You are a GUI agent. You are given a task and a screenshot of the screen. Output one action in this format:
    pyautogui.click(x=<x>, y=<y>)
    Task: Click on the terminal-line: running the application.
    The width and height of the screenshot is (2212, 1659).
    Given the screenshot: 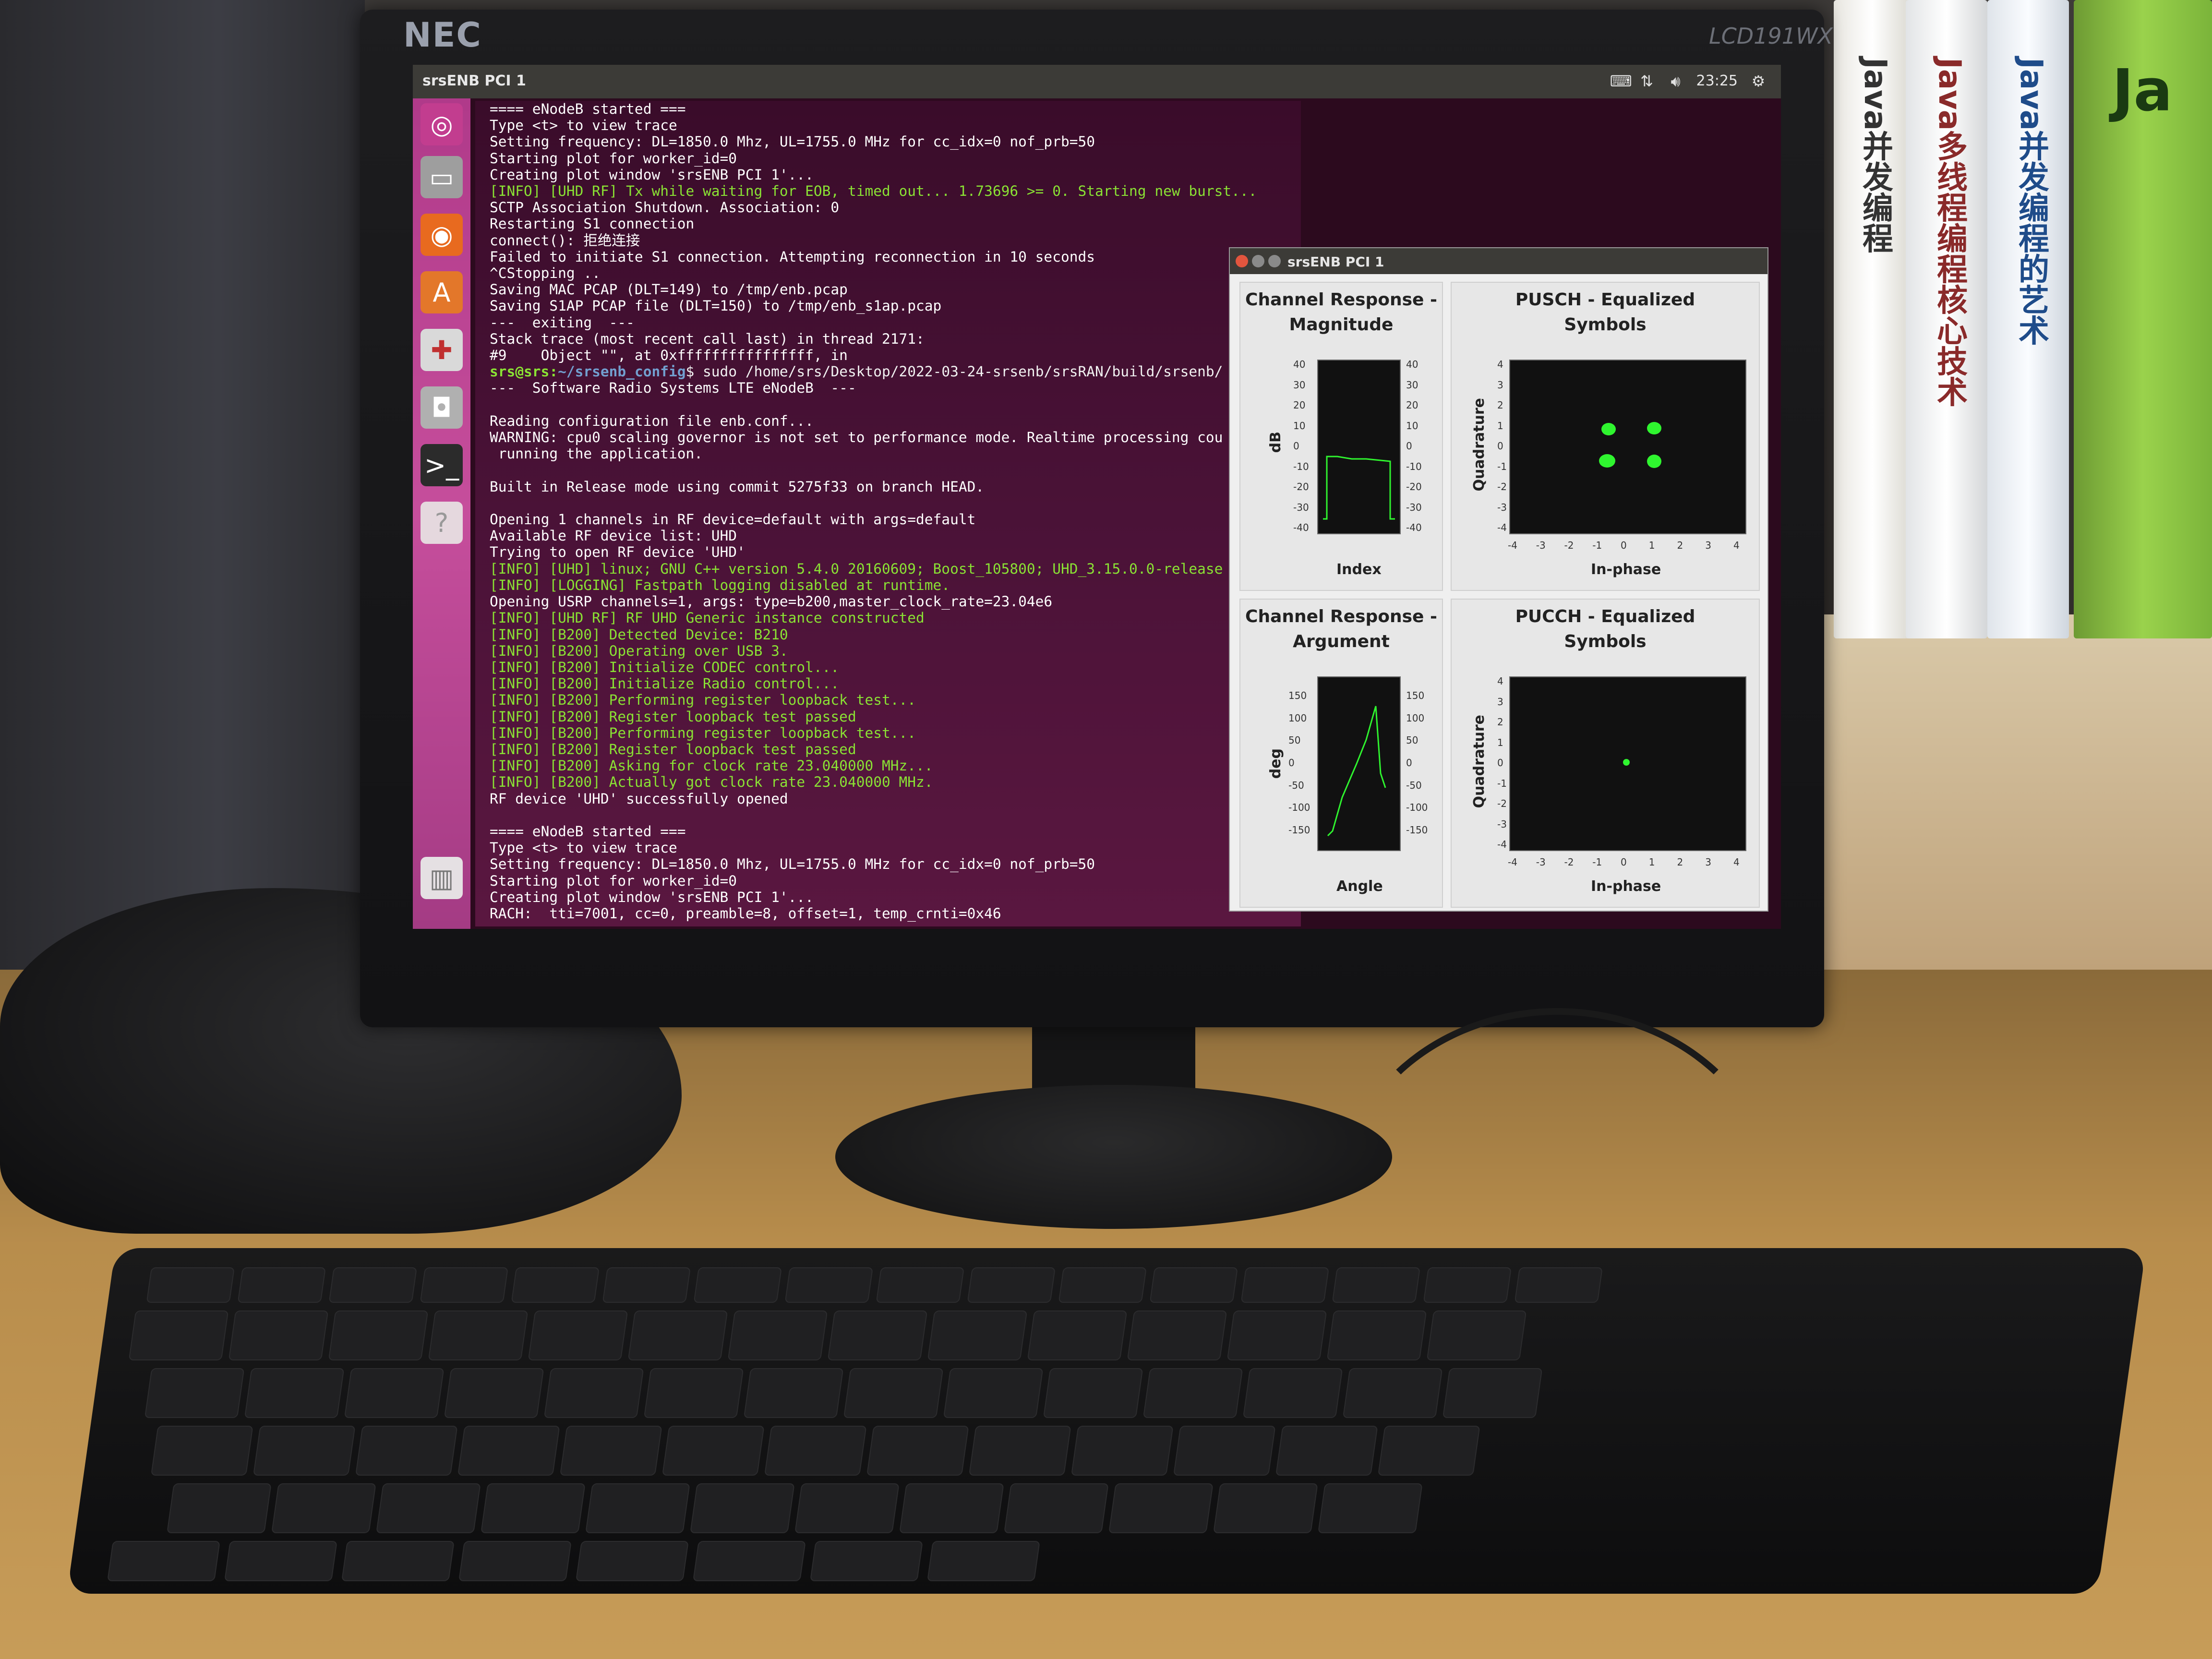 What is the action you would take?
    pyautogui.click(x=596, y=453)
    